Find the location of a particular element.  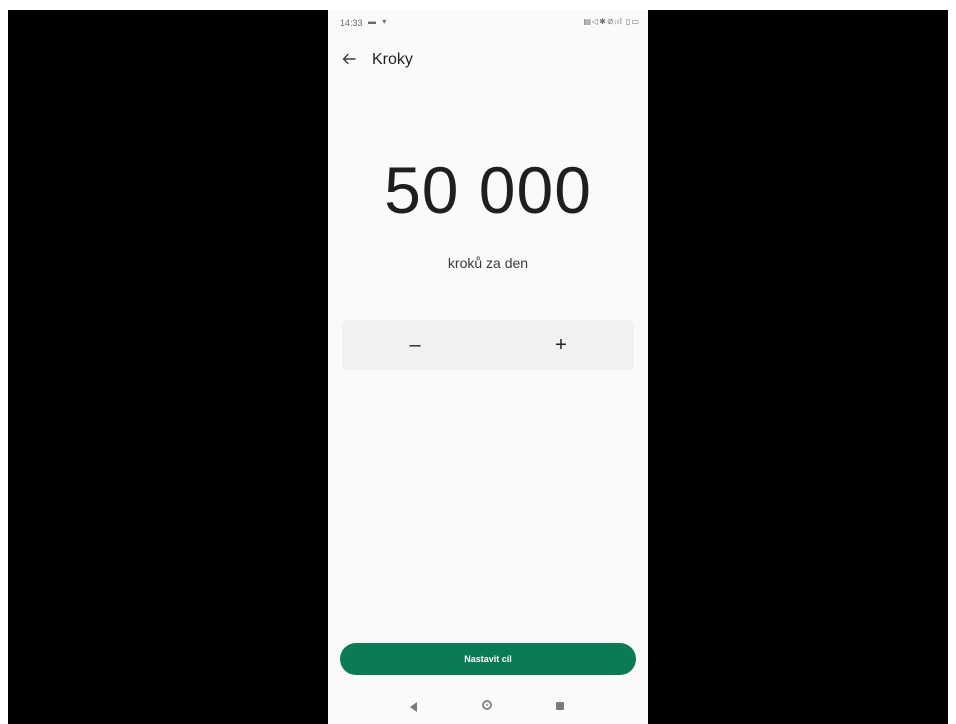

page-title: Kroky is located at coordinates (392, 59).